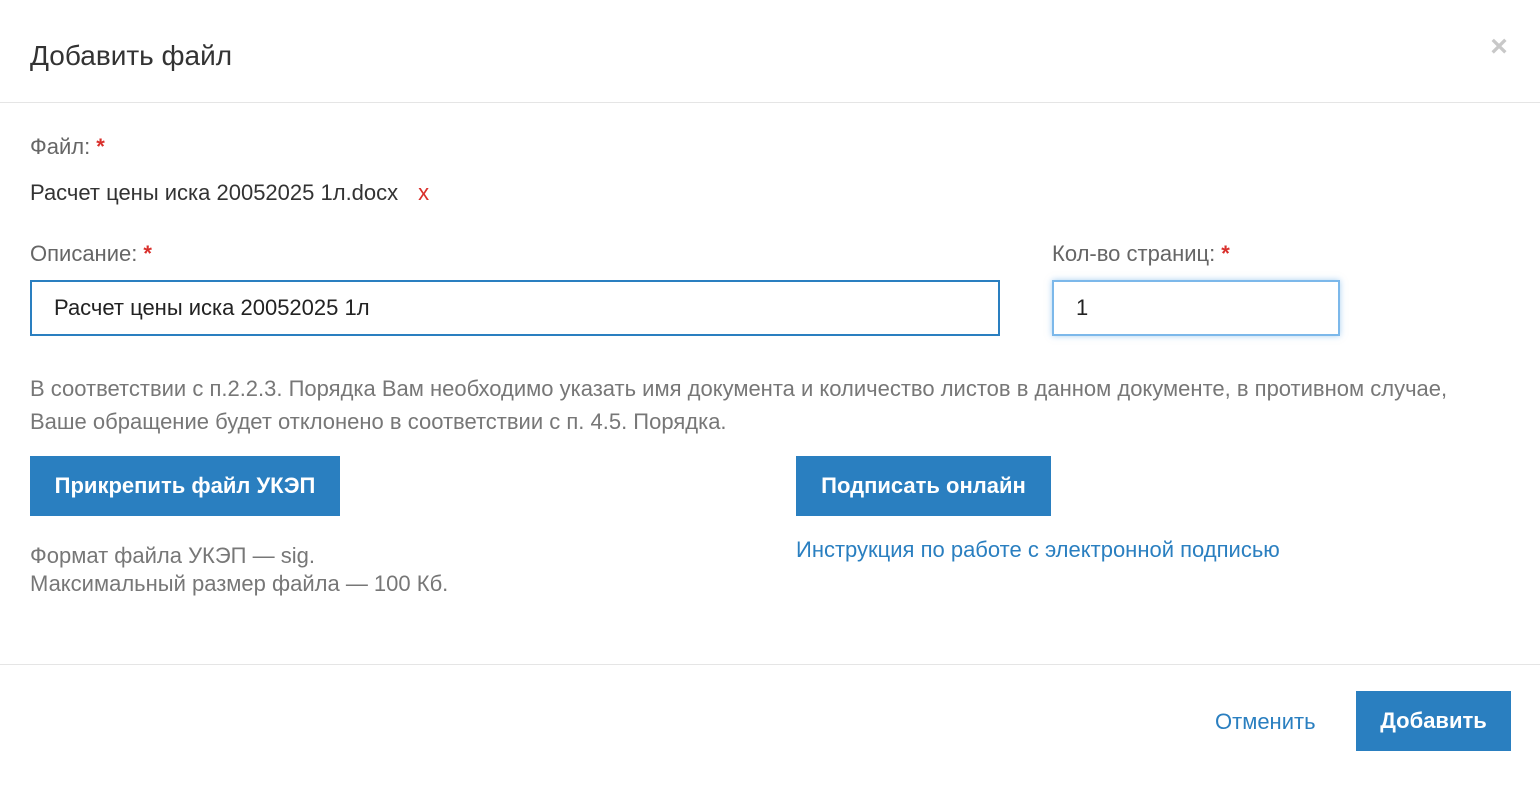 This screenshot has height=811, width=1540. What do you see at coordinates (172, 555) in the screenshot?
I see `format-info-line: Формат файла УКЭП — sig.` at bounding box center [172, 555].